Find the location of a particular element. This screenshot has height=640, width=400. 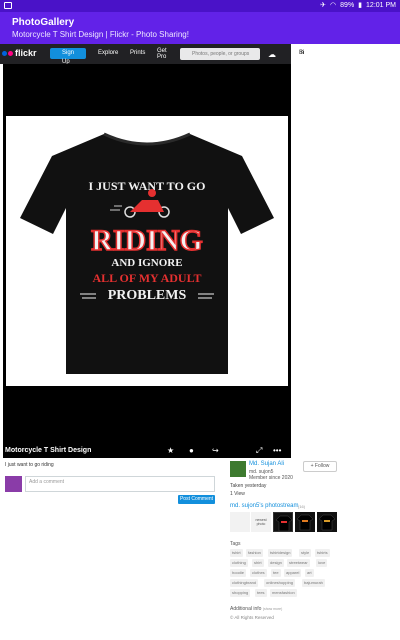

tag: tee is located at coordinates (276, 573).